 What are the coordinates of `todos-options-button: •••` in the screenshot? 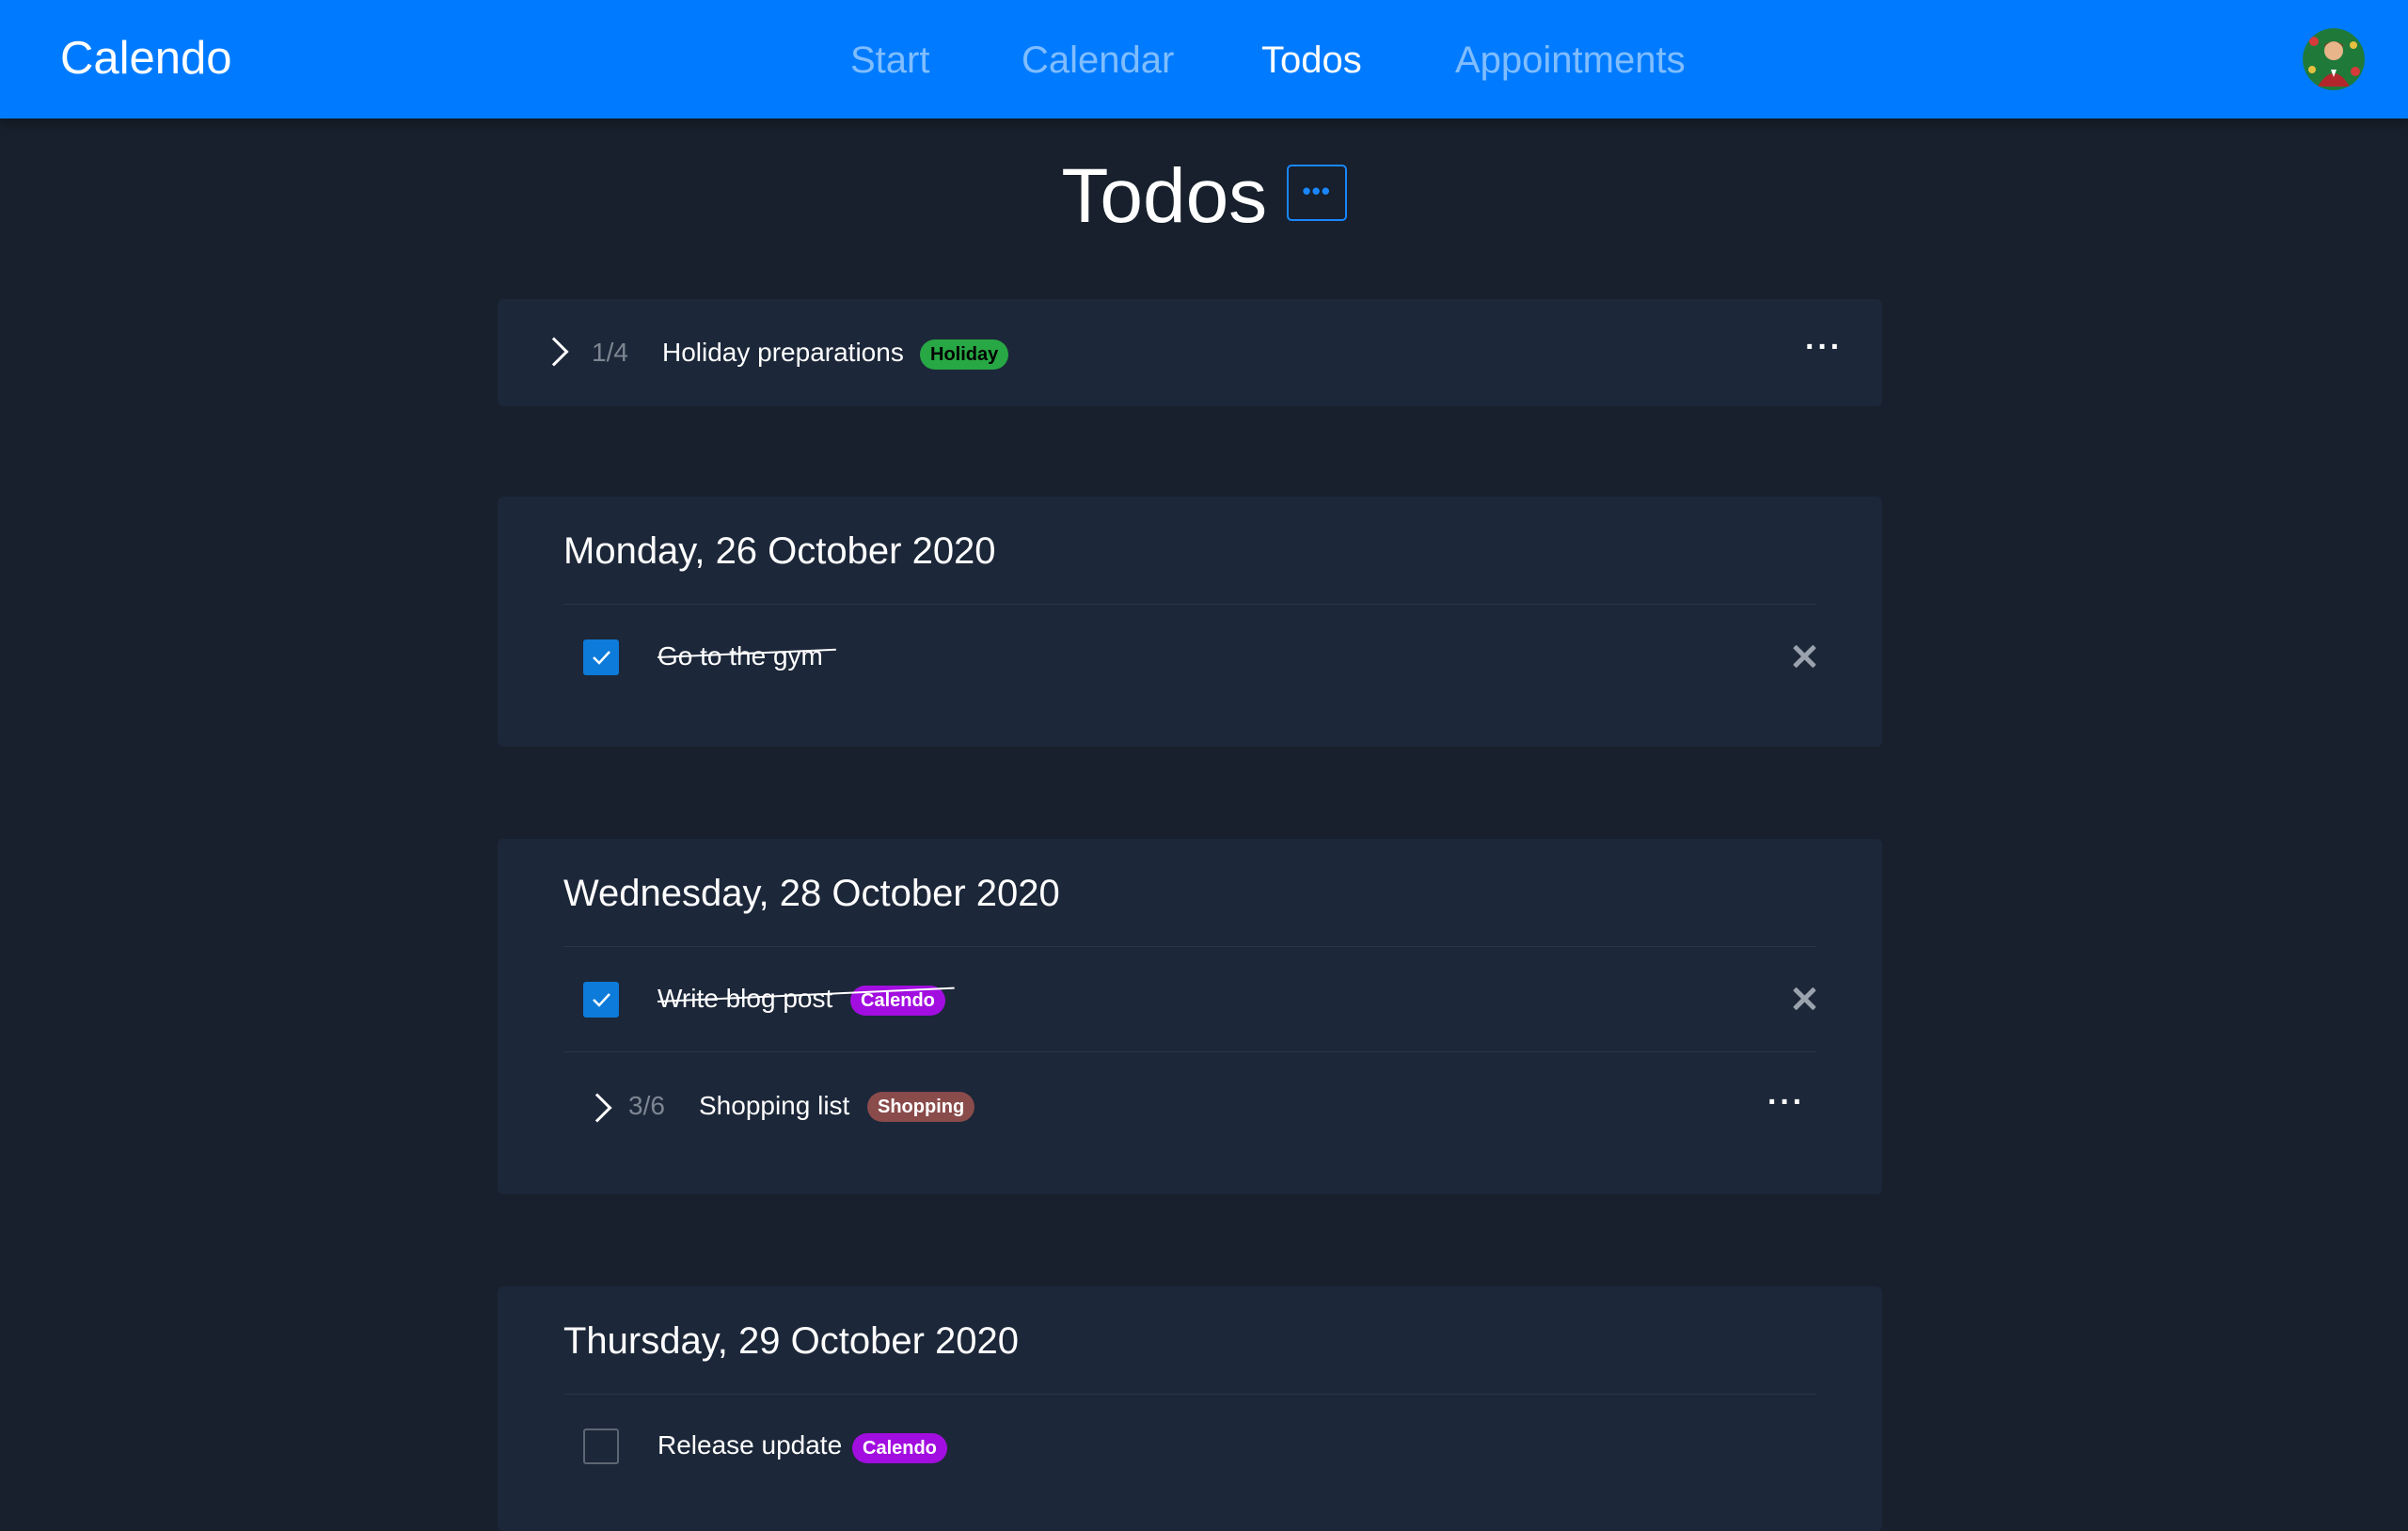 It's located at (1317, 193).